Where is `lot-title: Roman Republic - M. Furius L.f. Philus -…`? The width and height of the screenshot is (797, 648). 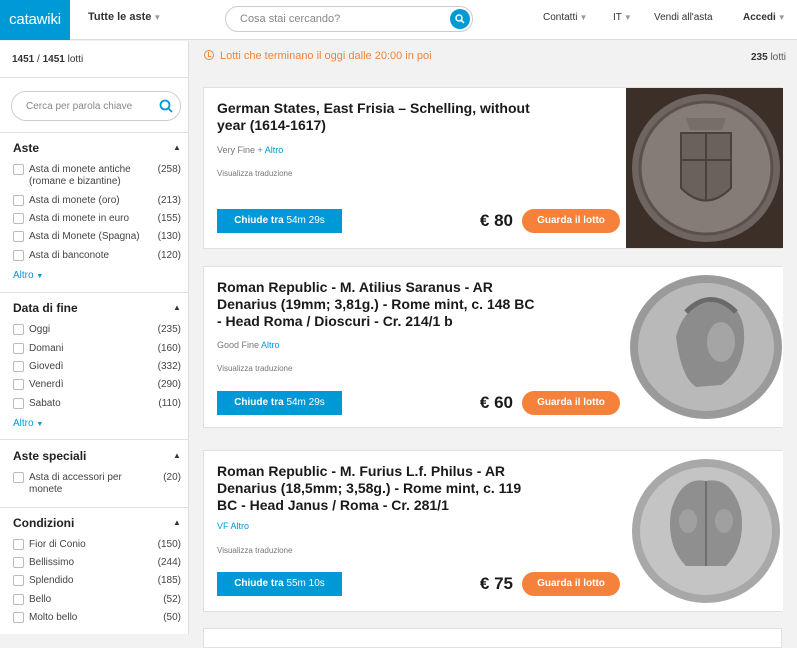 lot-title: Roman Republic - M. Furius L.f. Philus -… is located at coordinates (377, 488).